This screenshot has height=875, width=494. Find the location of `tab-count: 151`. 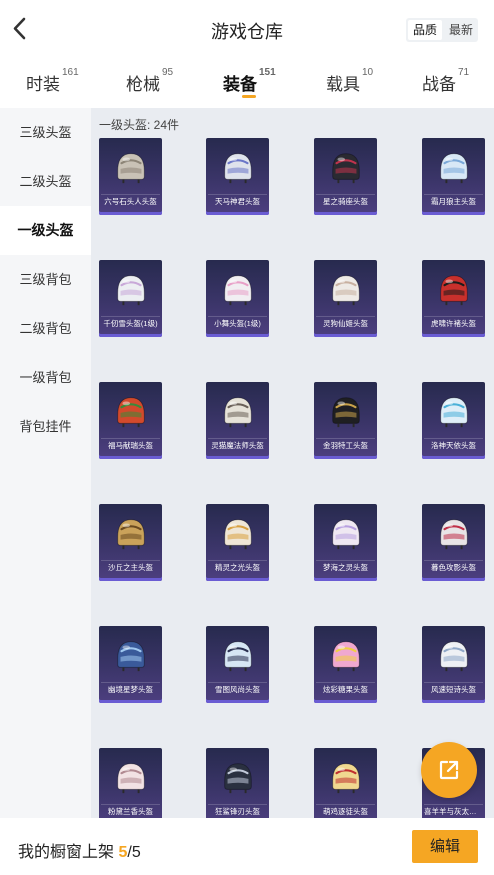

tab-count: 151 is located at coordinates (267, 72).